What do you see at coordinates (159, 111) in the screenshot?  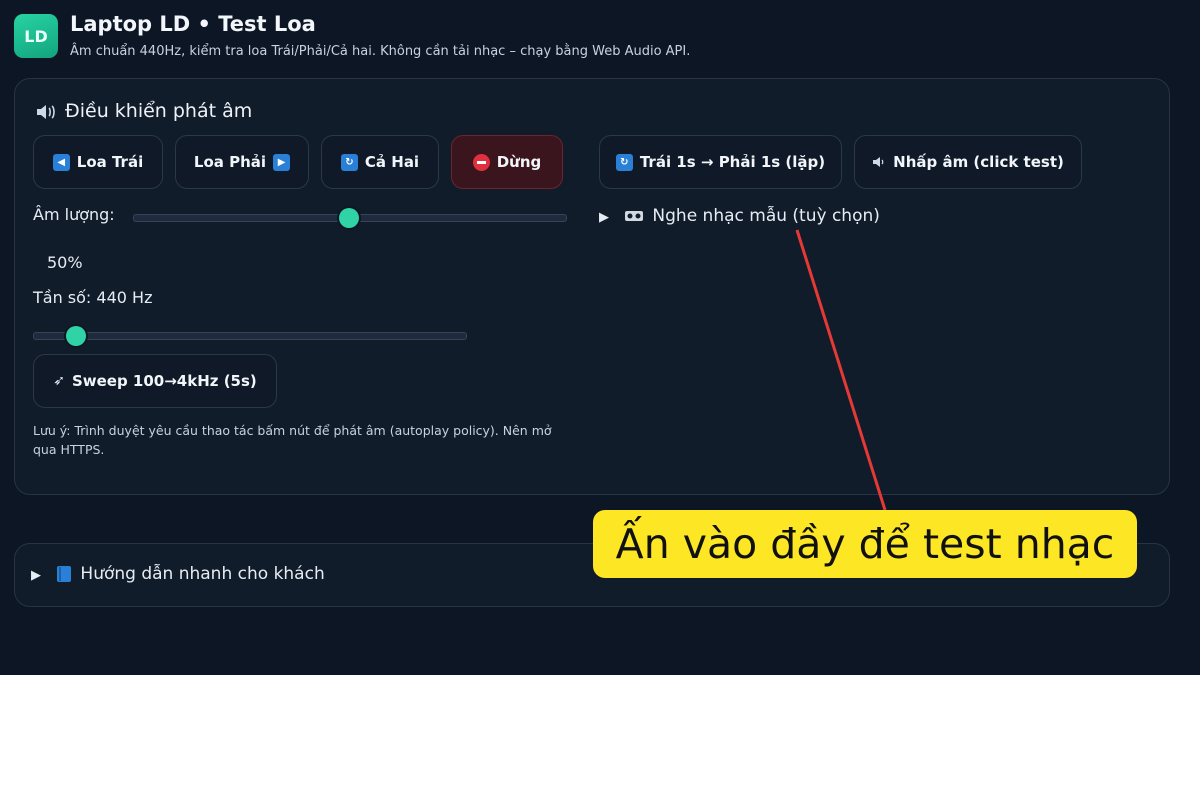 I see `controls-heading-text: Điều khiển phát âm` at bounding box center [159, 111].